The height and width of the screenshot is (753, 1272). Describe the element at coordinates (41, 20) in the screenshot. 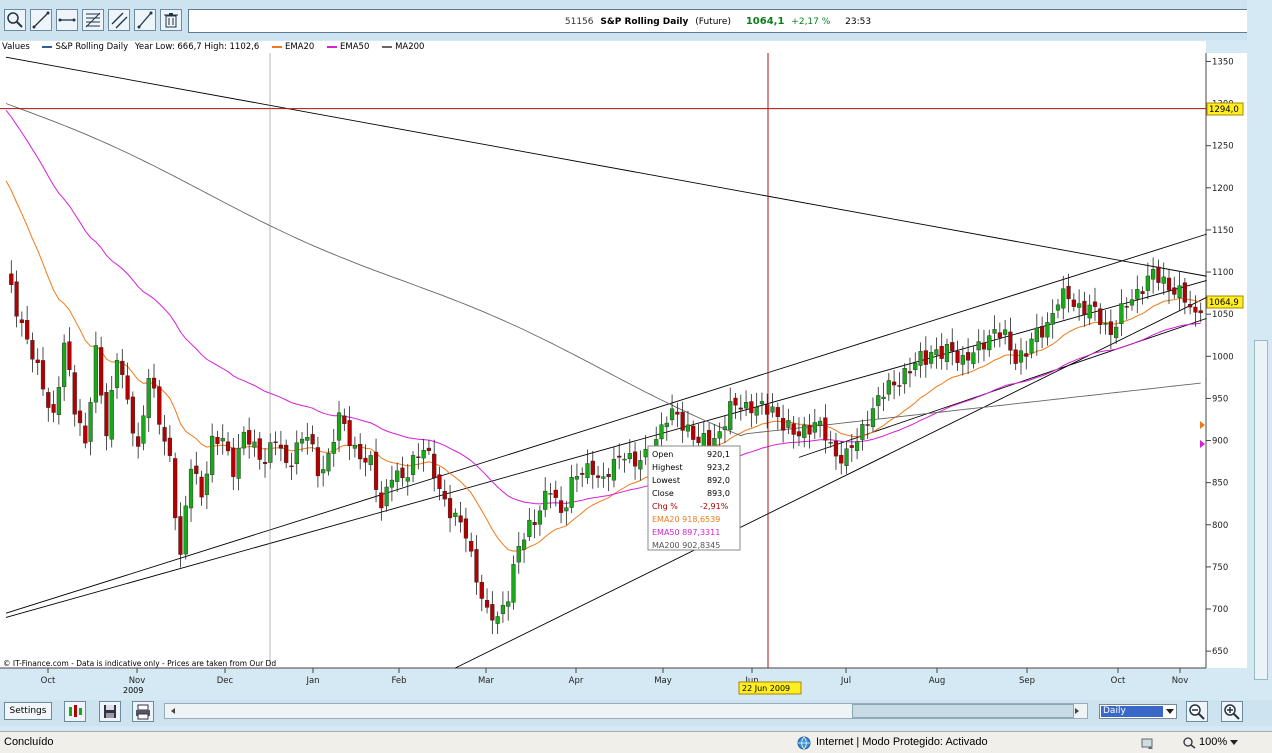

I see `trendline-tool-icon` at that location.